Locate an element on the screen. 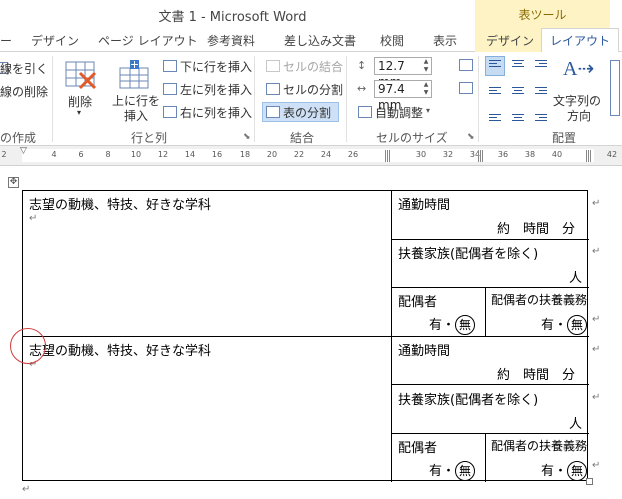 The height and width of the screenshot is (499, 622). ruler-tick: 12 is located at coordinates (163, 154).